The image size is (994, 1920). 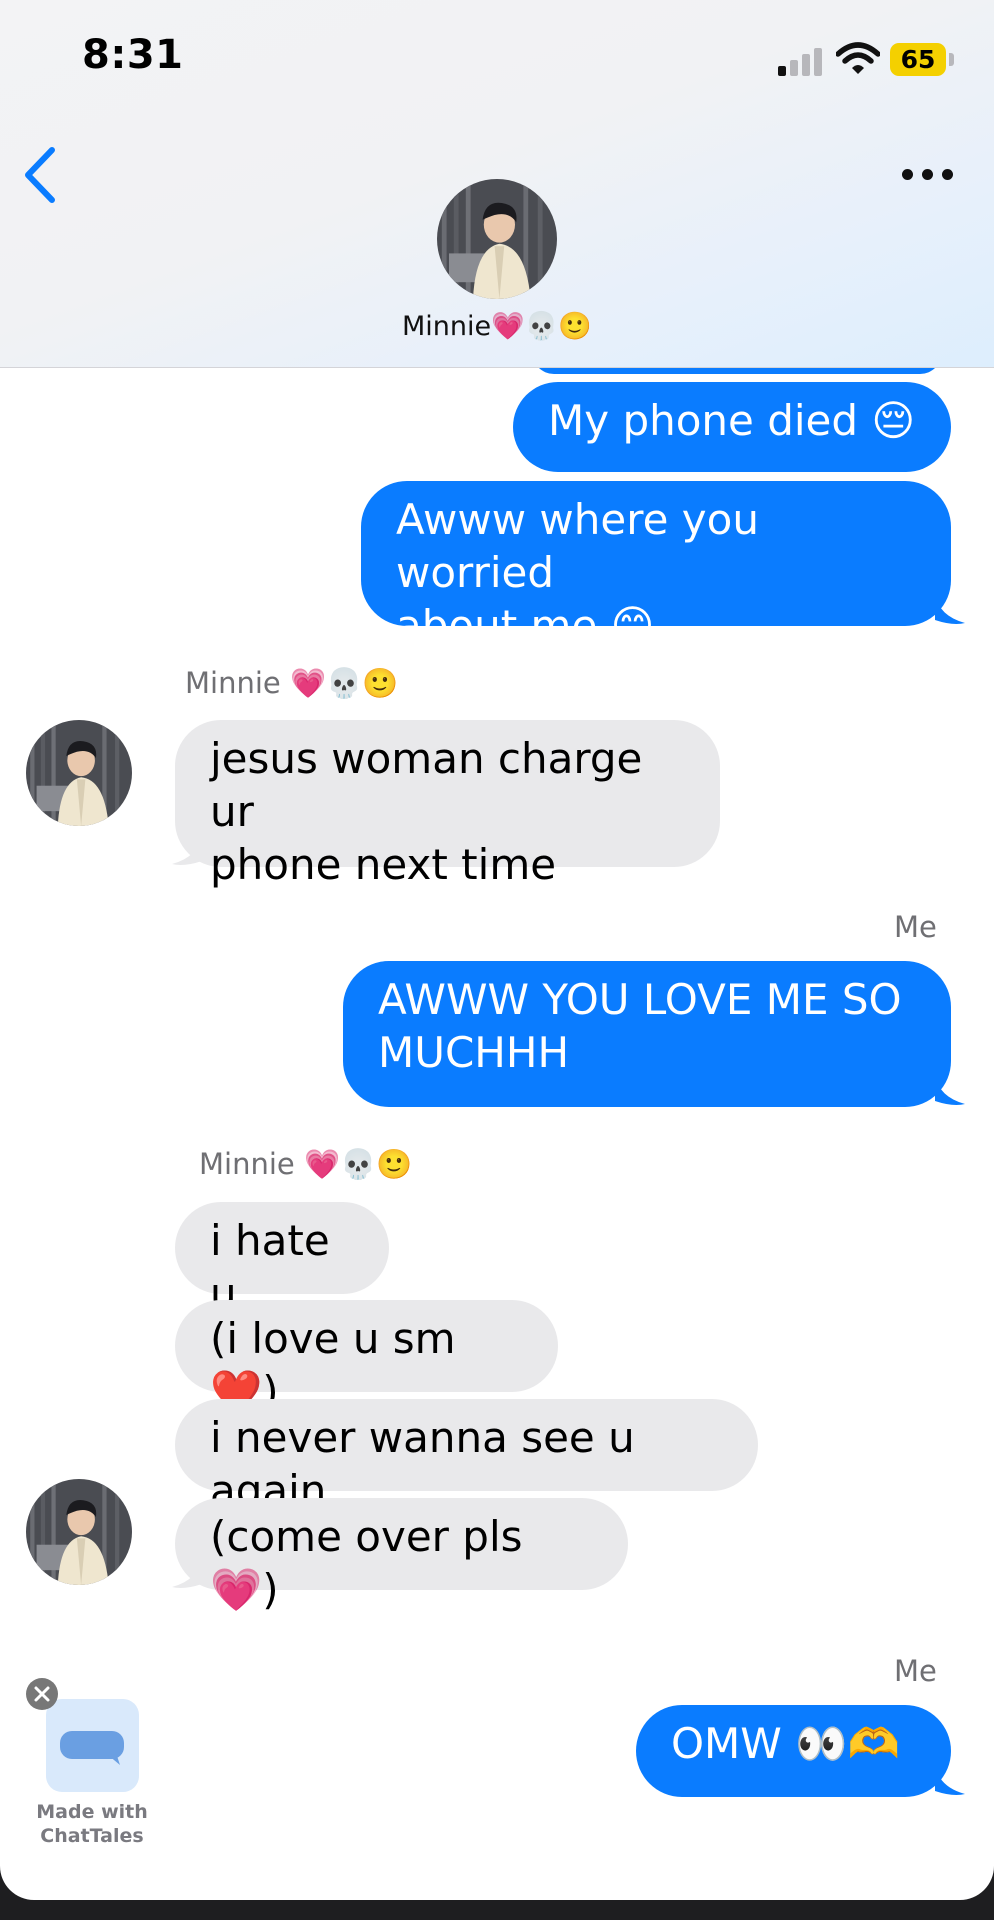 I want to click on ellipsis-icon, so click(x=928, y=174).